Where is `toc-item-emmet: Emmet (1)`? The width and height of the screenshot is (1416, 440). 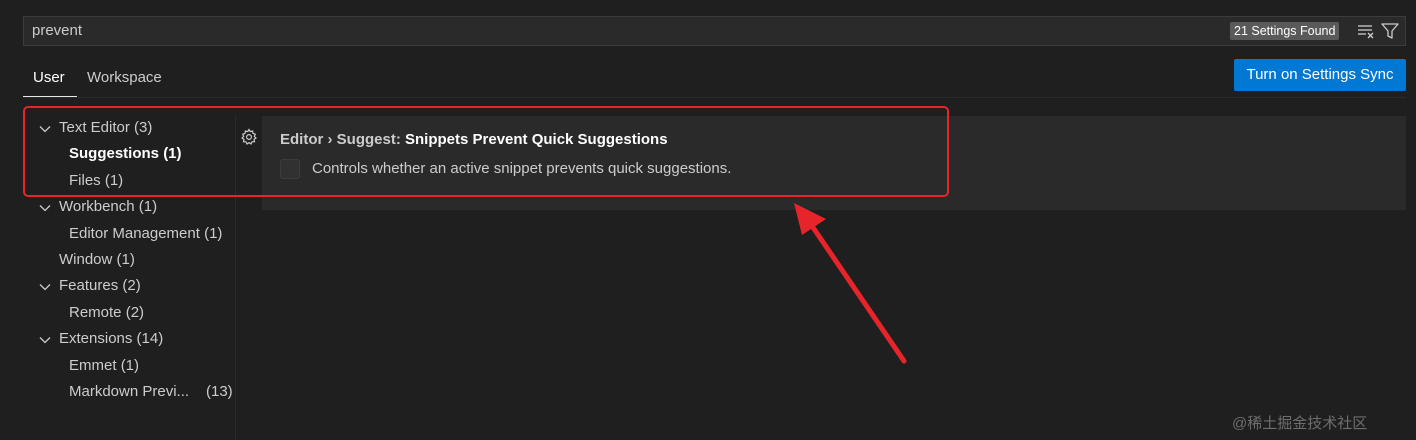
toc-item-emmet: Emmet (1) is located at coordinates (104, 366).